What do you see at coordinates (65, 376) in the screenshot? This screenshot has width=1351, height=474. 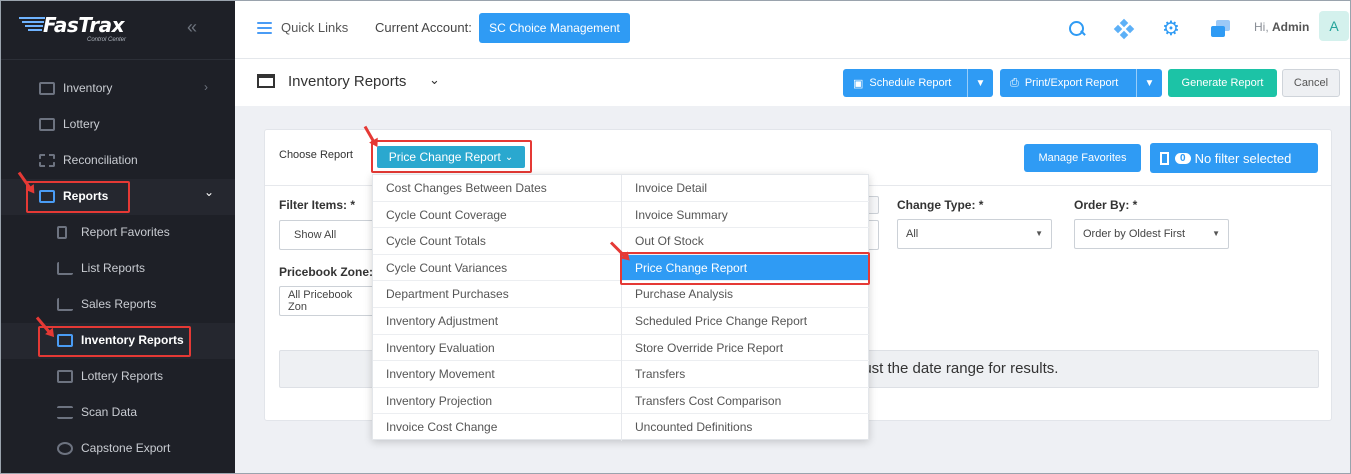 I see `ticket-icon` at bounding box center [65, 376].